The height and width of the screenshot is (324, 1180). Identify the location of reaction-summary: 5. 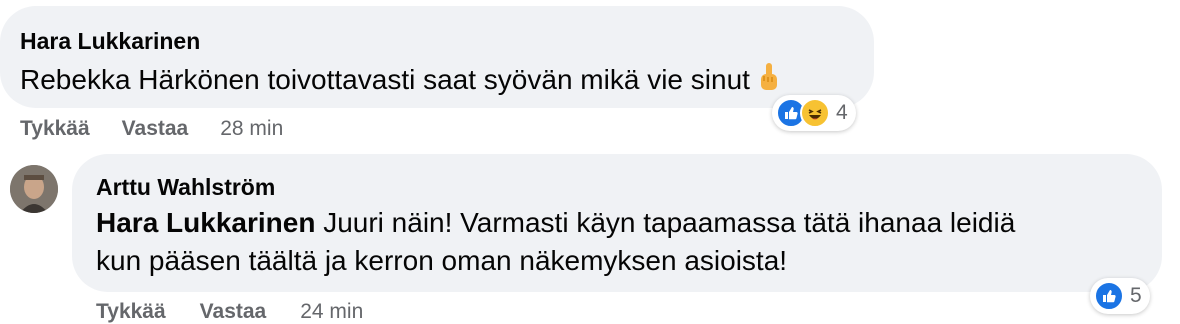
(1120, 296).